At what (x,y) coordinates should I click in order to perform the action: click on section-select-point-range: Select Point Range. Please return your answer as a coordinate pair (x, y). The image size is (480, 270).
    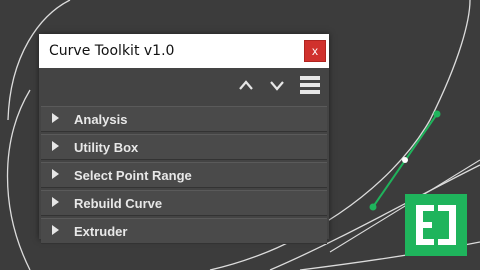
    Looking at the image, I should click on (184, 175).